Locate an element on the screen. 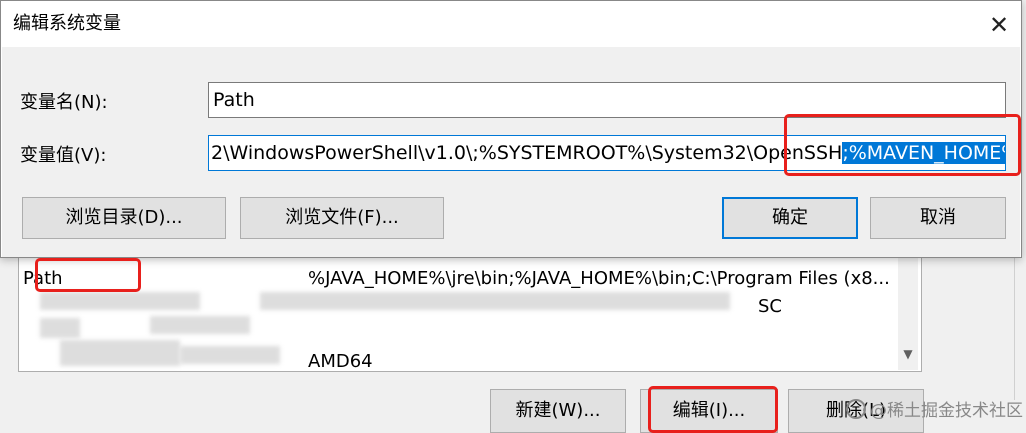 This screenshot has width=1026, height=433. variable-name-value: Path is located at coordinates (234, 100).